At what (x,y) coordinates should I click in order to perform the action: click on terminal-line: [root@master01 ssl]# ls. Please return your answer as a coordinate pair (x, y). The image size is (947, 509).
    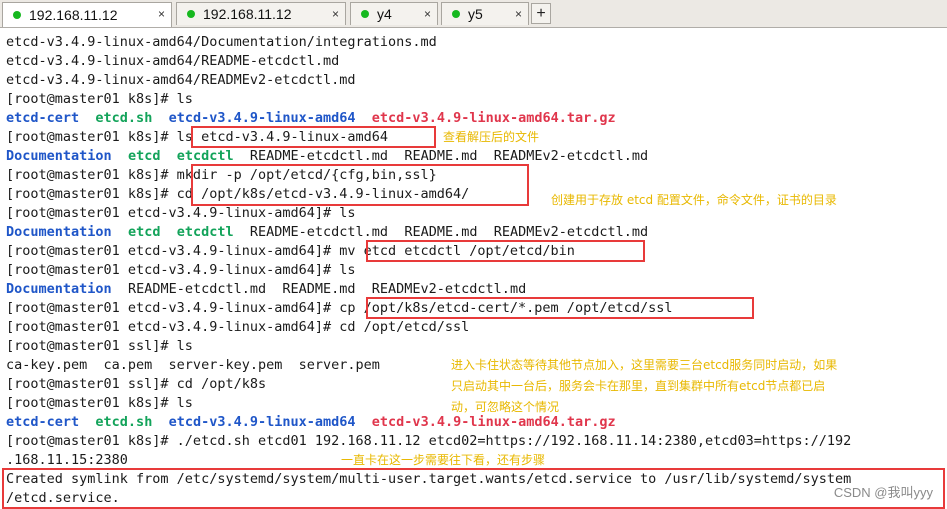
    Looking at the image, I should click on (99, 346).